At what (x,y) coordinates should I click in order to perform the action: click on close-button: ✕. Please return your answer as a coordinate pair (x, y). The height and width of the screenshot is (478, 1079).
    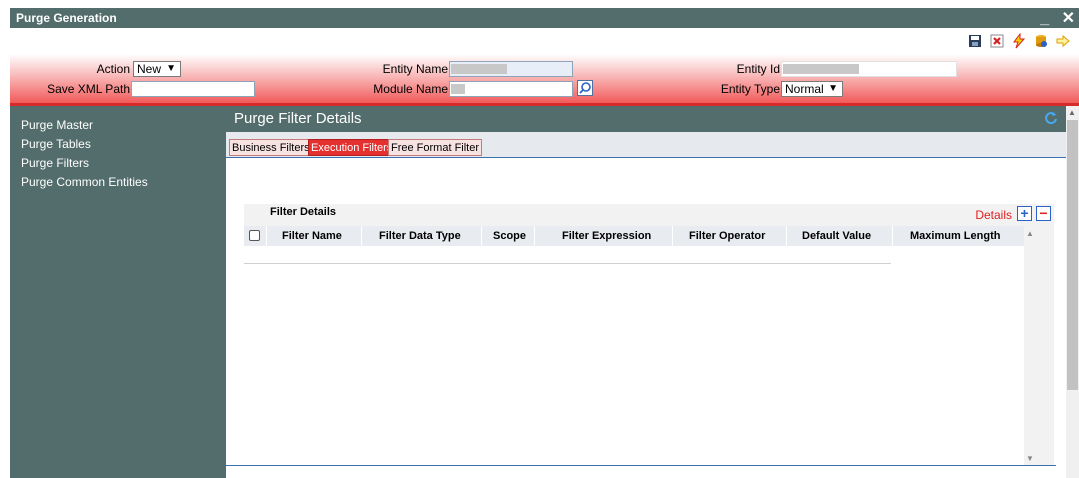
    Looking at the image, I should click on (1068, 18).